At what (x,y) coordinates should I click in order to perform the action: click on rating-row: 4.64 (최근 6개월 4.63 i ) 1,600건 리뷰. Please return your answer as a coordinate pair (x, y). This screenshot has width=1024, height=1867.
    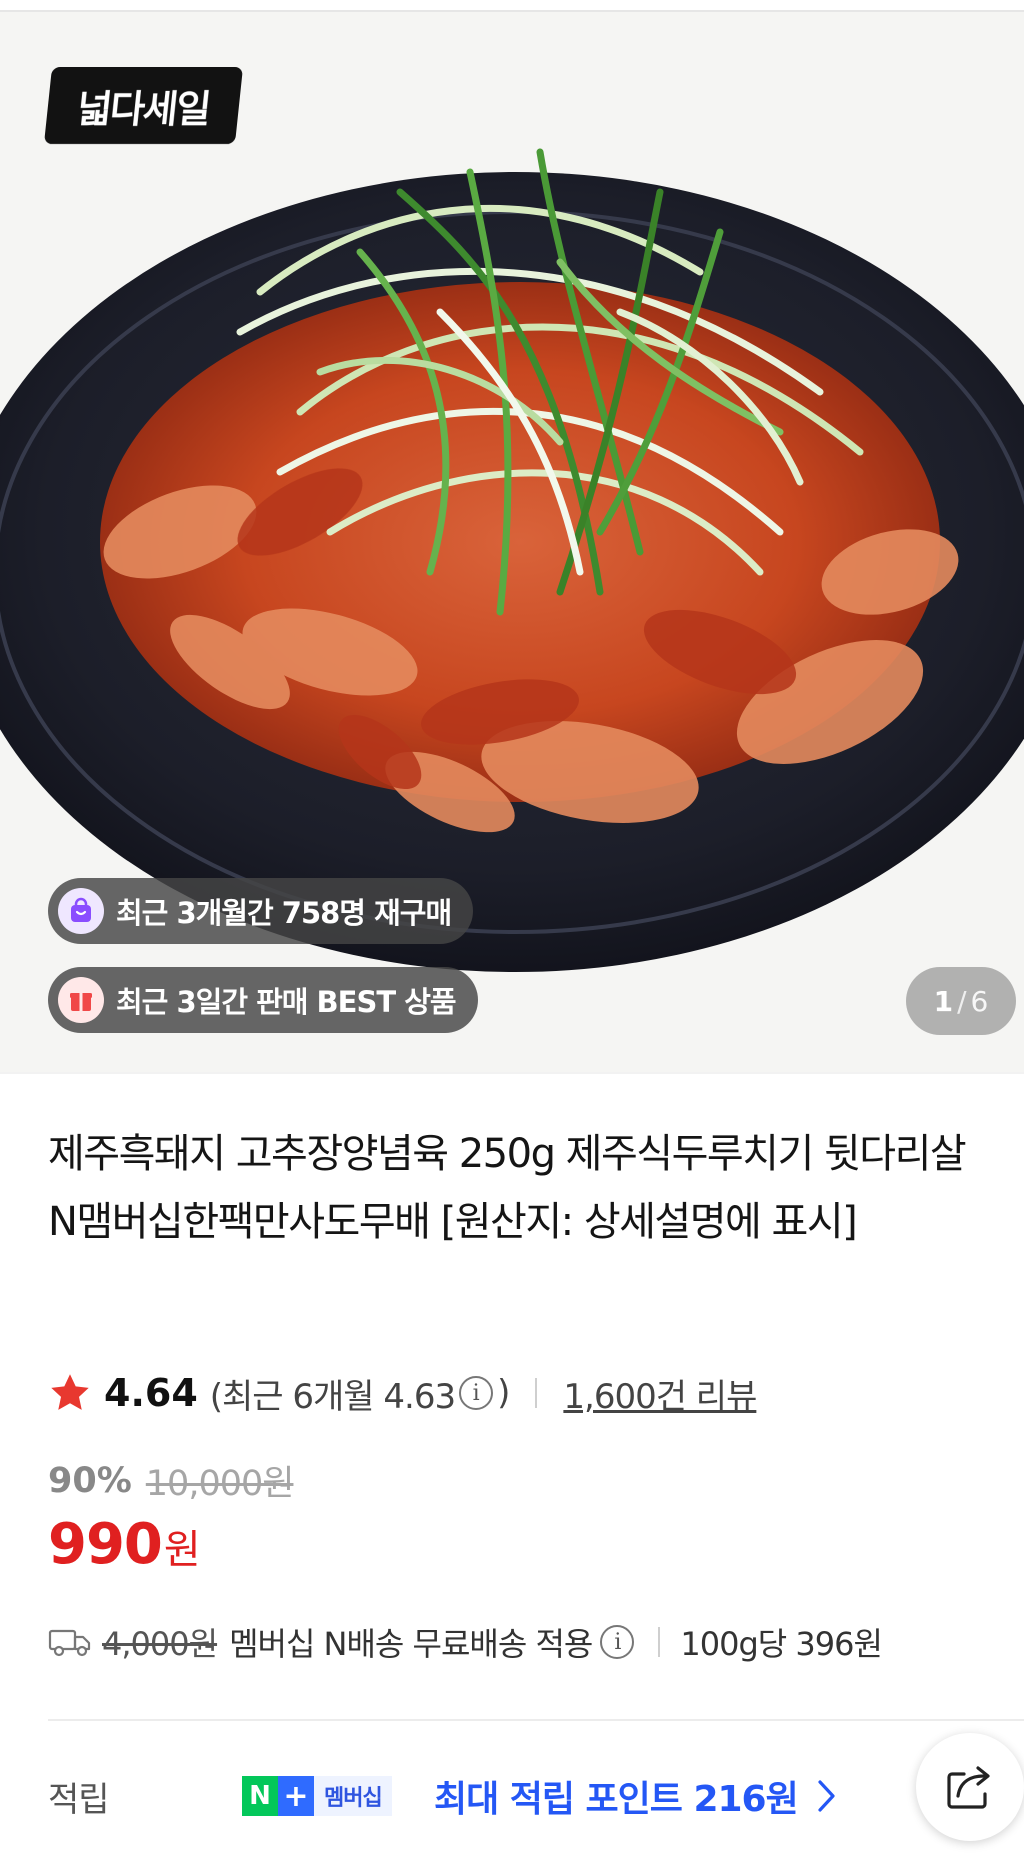
    Looking at the image, I should click on (528, 1393).